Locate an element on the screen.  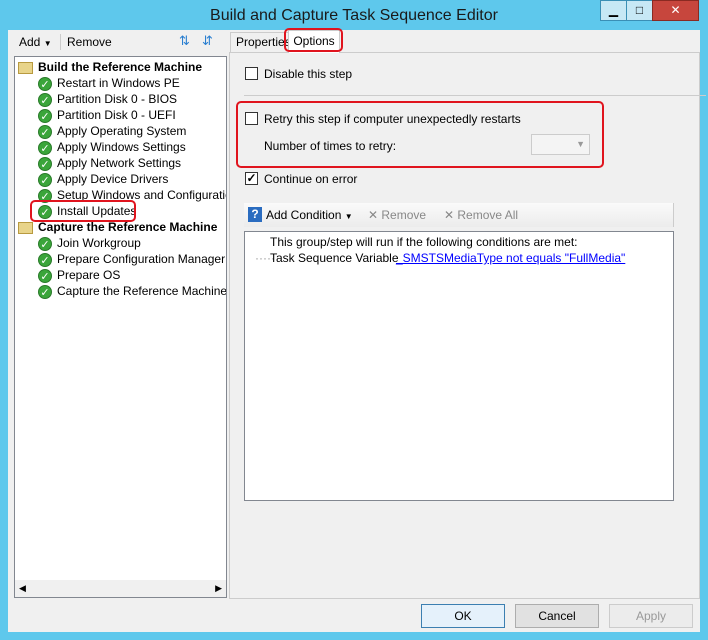
tree-item: ✓ Prepare Configuration Manager Cli is located at coordinates (132, 259).